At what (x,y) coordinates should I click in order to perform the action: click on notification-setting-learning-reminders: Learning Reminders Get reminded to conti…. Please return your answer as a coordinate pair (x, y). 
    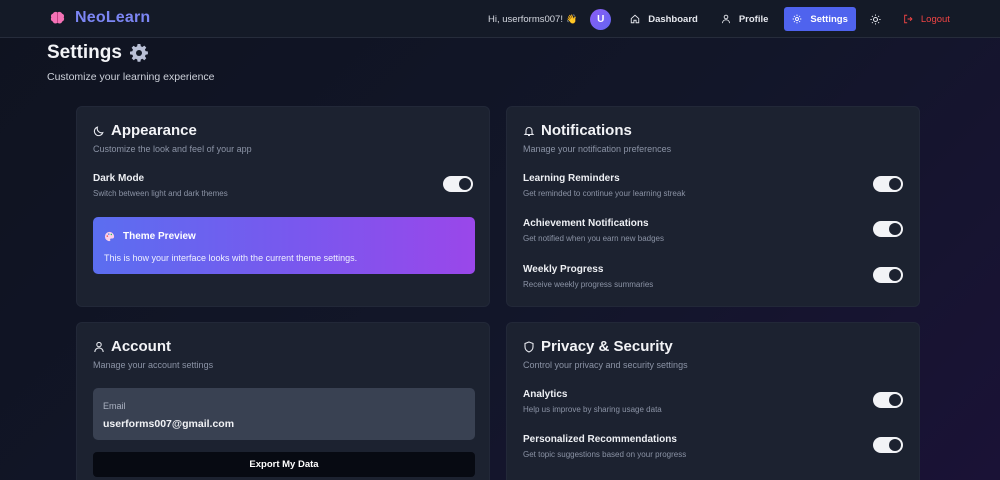
    Looking at the image, I should click on (713, 190).